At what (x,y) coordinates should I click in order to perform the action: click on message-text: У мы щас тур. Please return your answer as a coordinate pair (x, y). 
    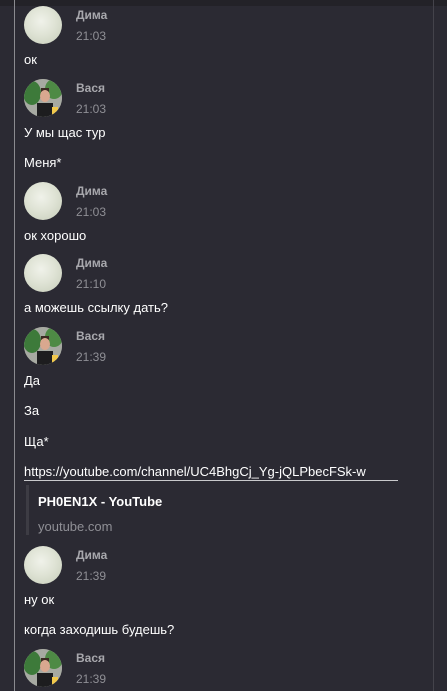
    Looking at the image, I should click on (65, 132).